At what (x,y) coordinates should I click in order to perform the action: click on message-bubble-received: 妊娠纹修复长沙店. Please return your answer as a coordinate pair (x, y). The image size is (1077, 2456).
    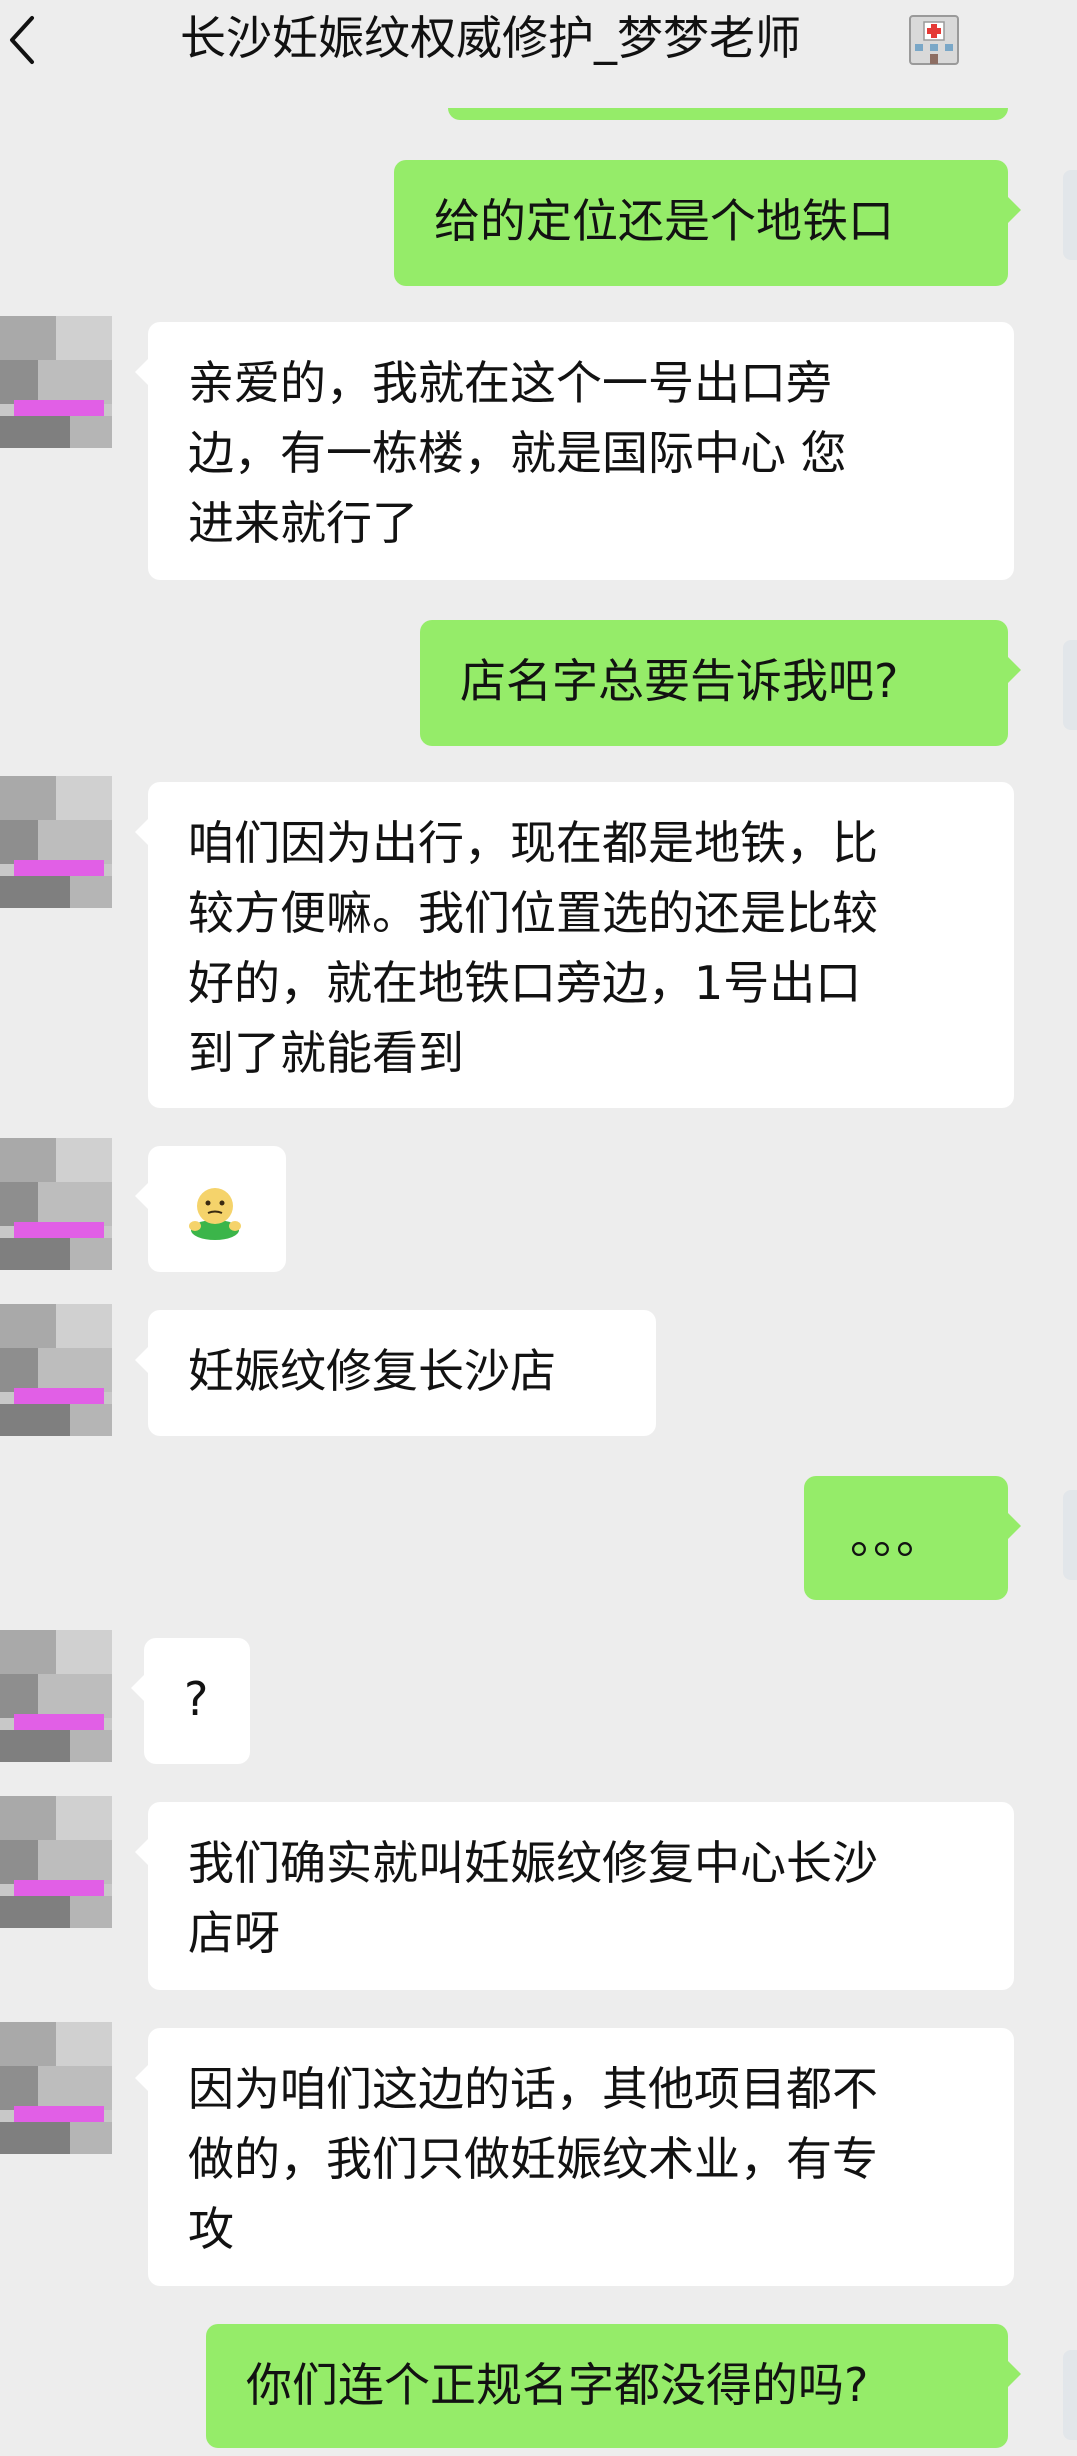
    Looking at the image, I should click on (395, 1373).